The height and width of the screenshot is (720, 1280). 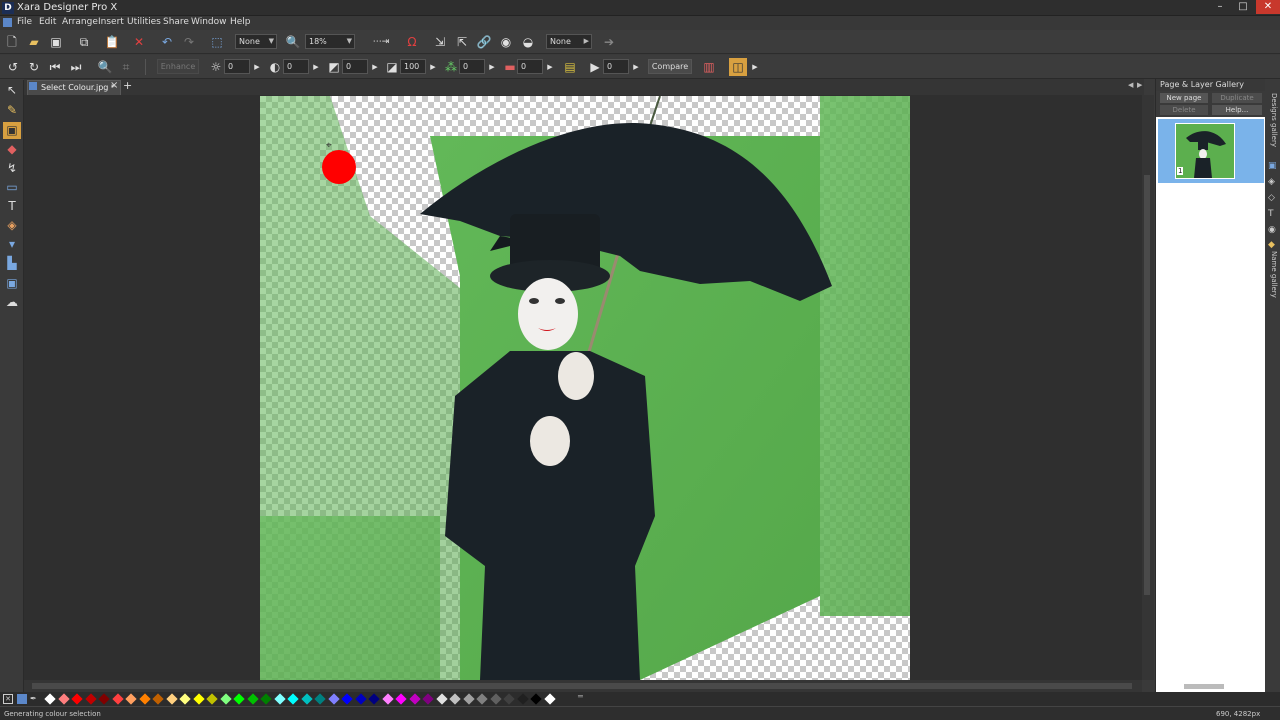 I want to click on text-tool-icon: T, so click(x=12, y=206).